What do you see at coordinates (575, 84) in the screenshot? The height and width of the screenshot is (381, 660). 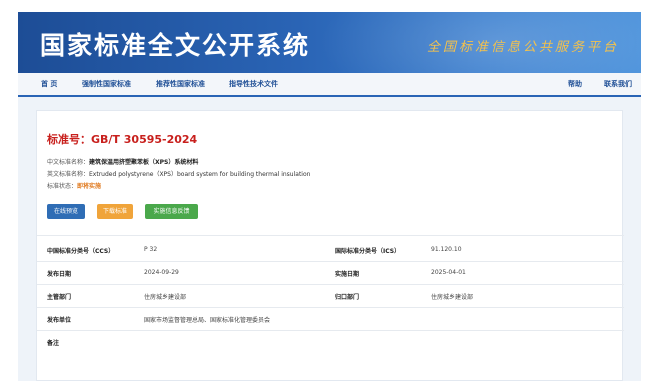 I see `nav-help: 帮助` at bounding box center [575, 84].